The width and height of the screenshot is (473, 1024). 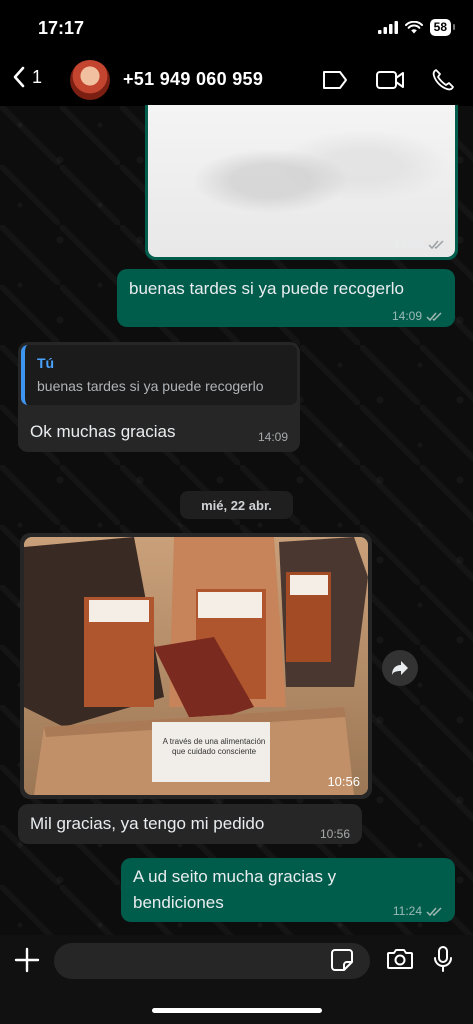 I want to click on message-time: 11:24, so click(x=407, y=911).